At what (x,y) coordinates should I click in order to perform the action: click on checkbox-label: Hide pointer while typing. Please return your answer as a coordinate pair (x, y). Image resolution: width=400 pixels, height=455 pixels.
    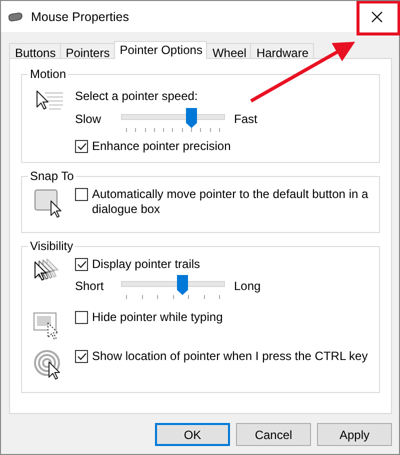
    Looking at the image, I should click on (157, 317).